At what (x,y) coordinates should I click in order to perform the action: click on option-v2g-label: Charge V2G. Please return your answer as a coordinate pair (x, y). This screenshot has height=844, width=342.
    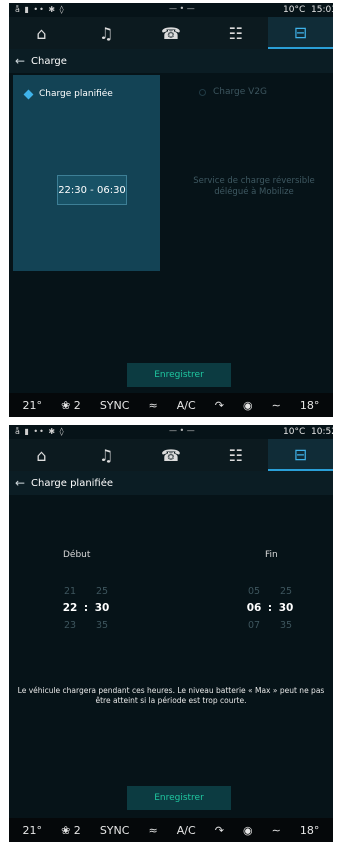
    Looking at the image, I should click on (240, 92).